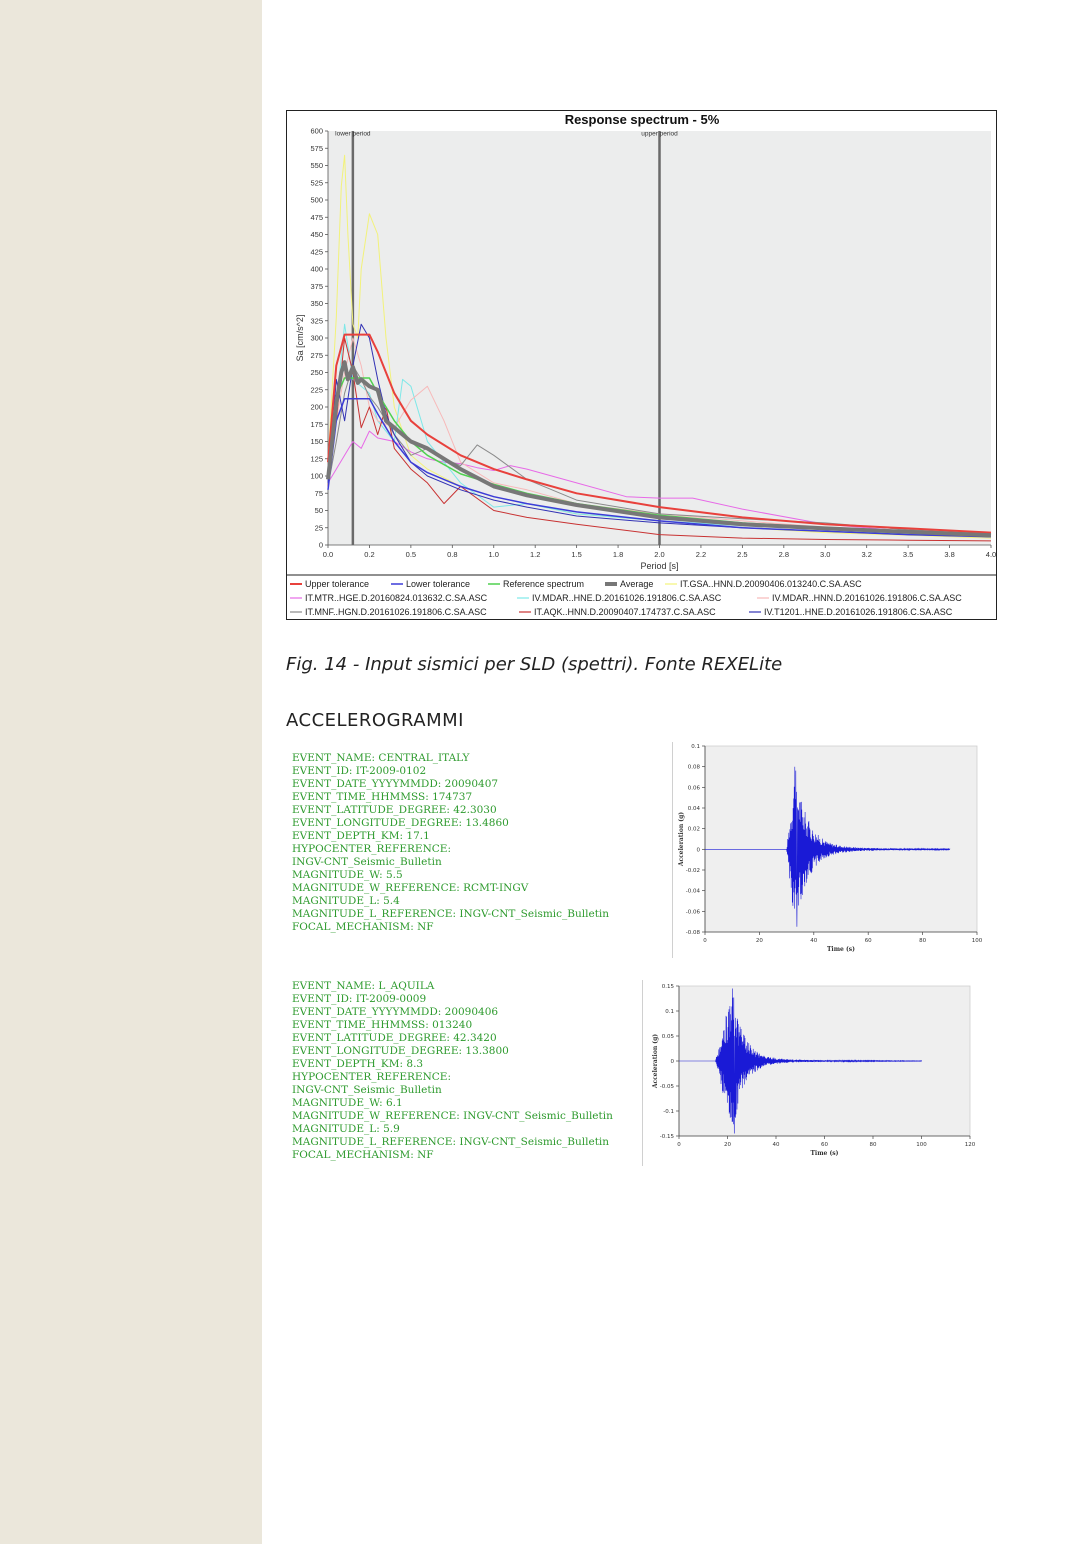 This screenshot has width=1091, height=1544. Describe the element at coordinates (353, 134) in the screenshot. I see `period-marker-label: lower period` at that location.